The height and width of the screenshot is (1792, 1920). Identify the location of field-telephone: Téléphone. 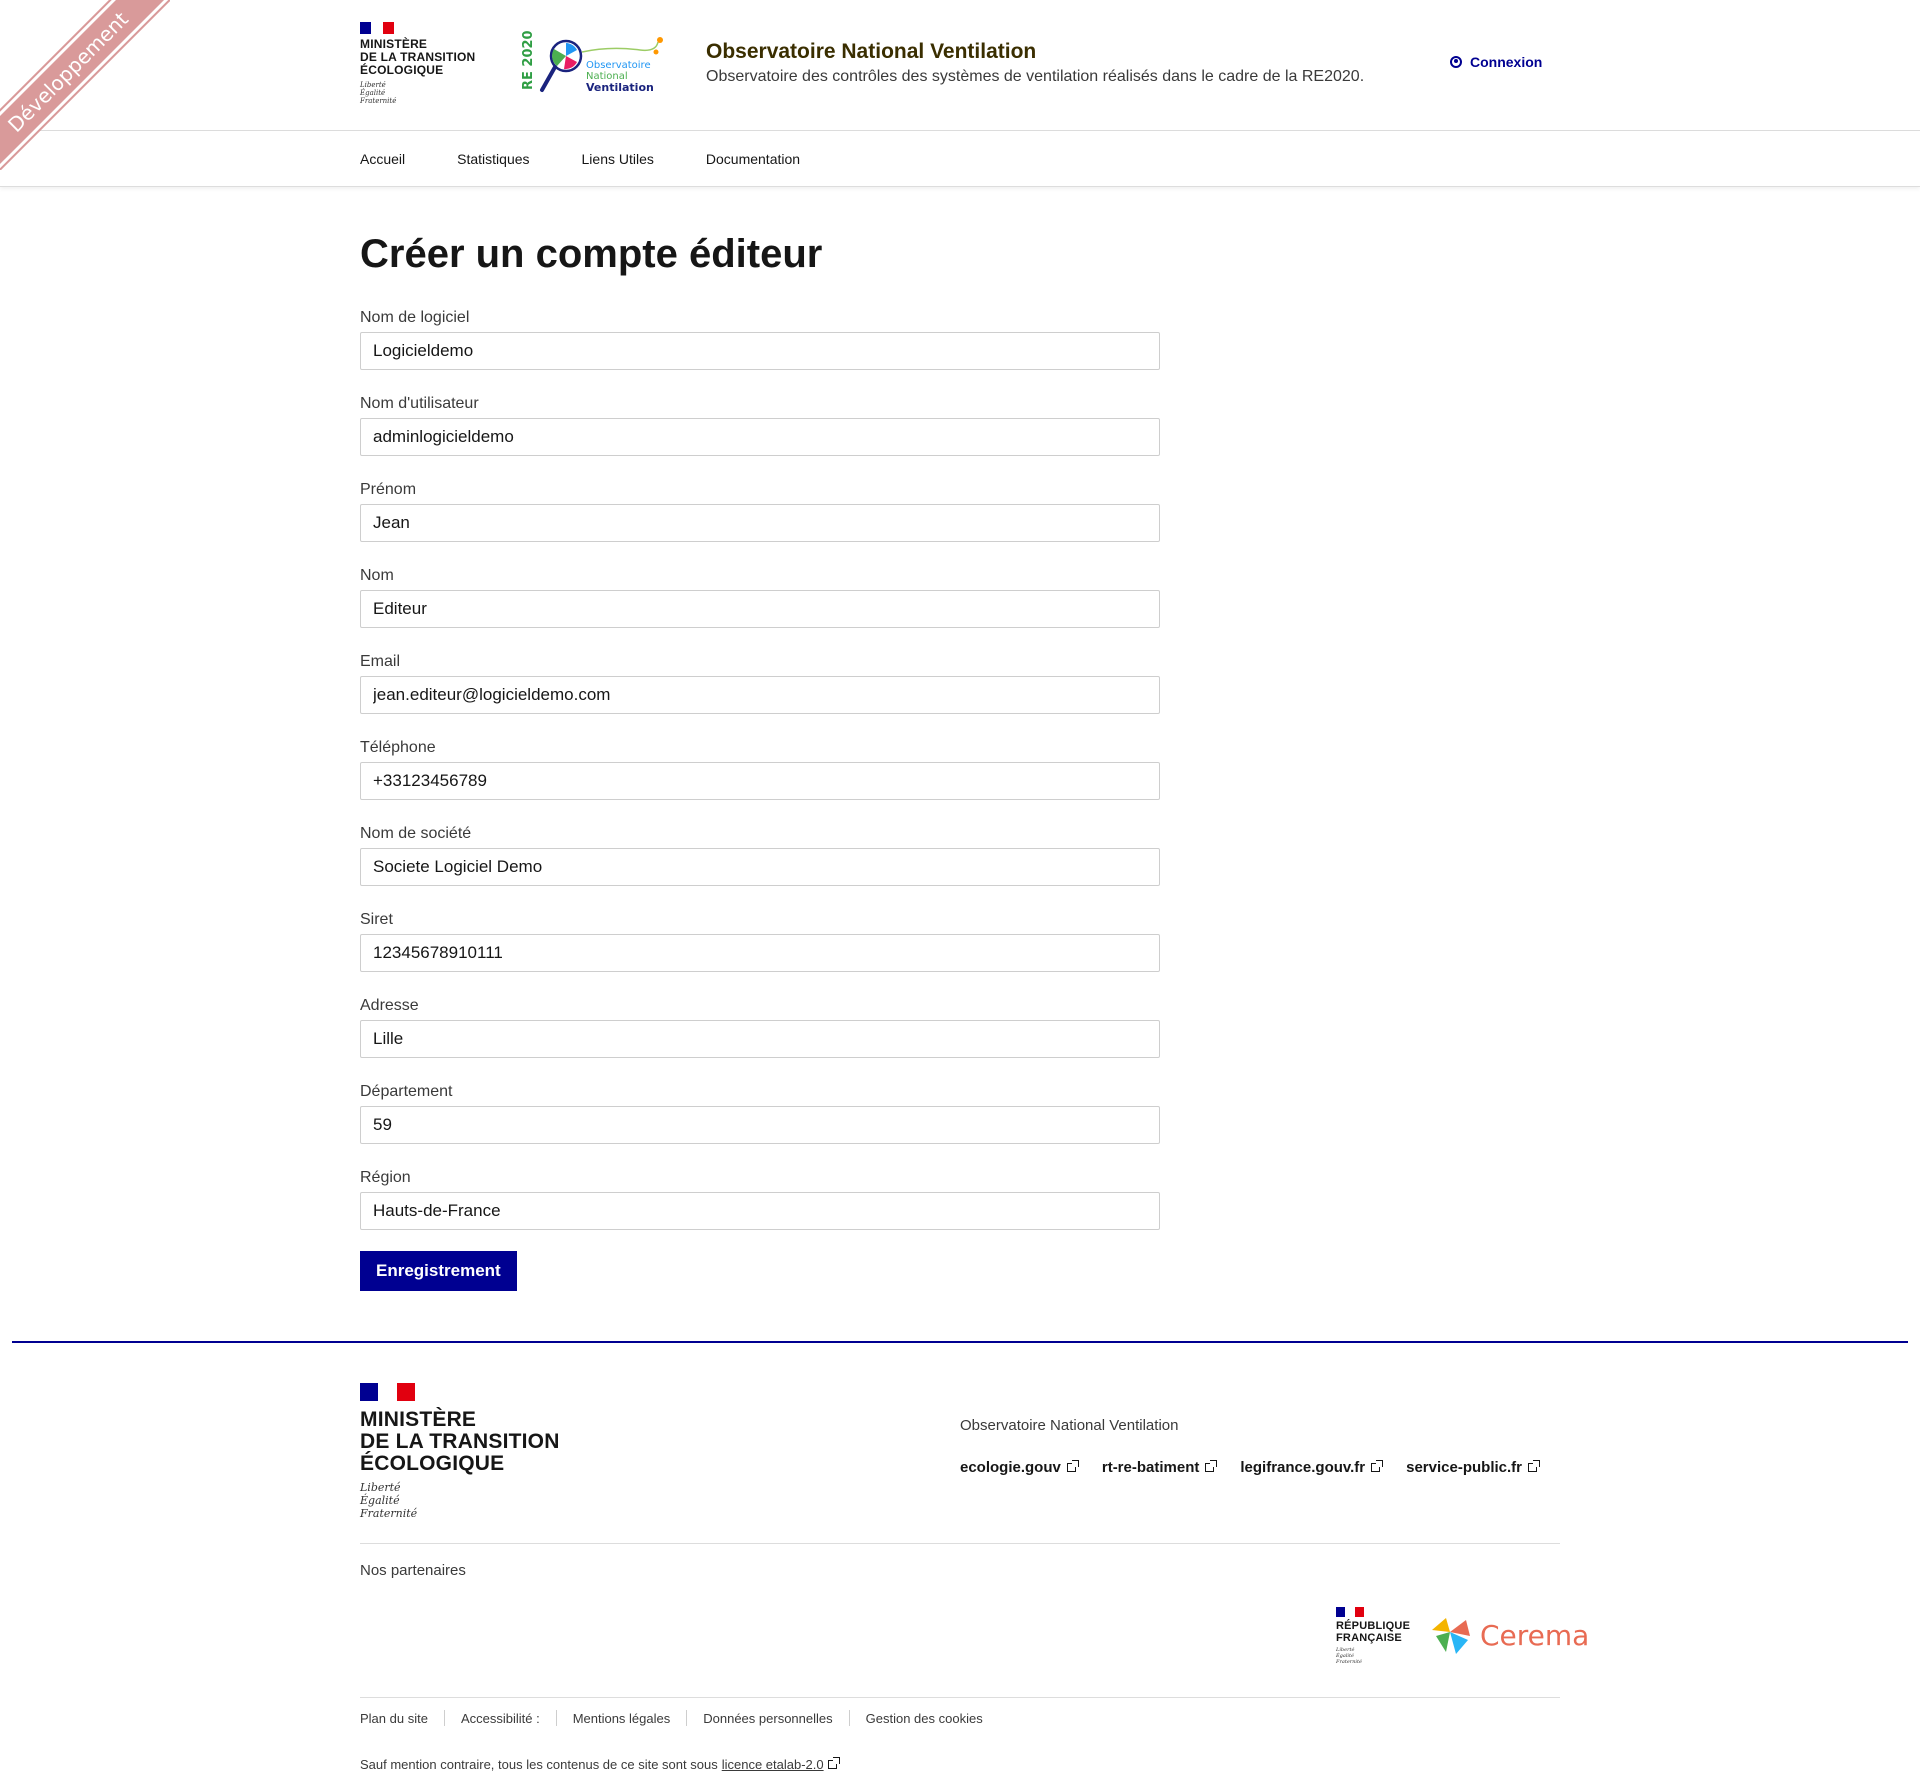
(760, 769).